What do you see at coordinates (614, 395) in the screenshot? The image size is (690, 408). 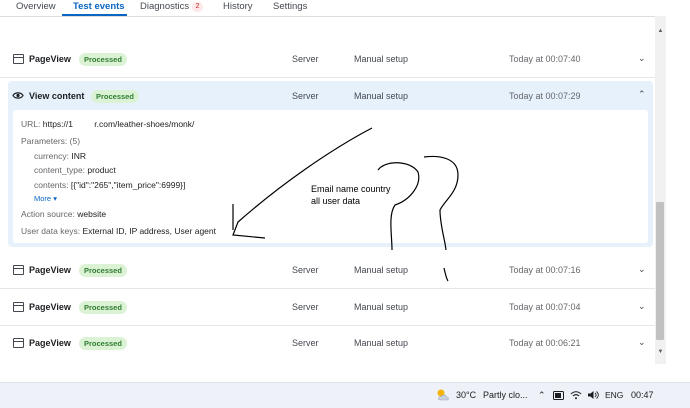 I see `language-indicator: ENG` at bounding box center [614, 395].